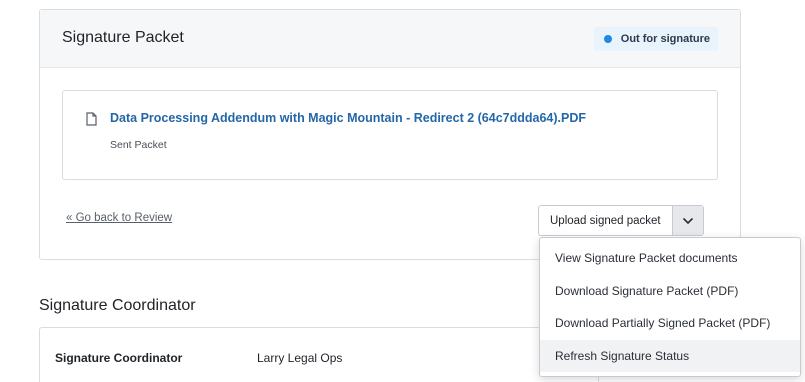 The width and height of the screenshot is (805, 382). Describe the element at coordinates (138, 145) in the screenshot. I see `document-subtitle: Sent Packet` at that location.